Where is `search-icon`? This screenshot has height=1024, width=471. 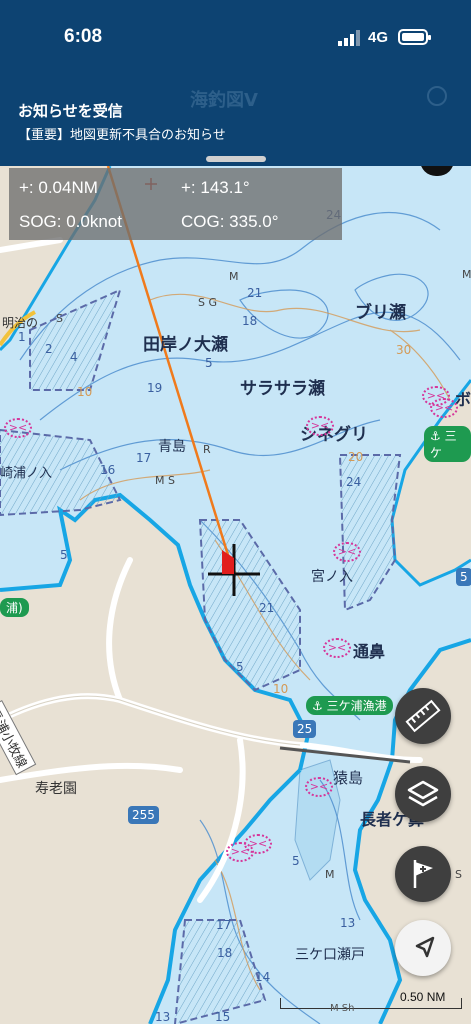
search-icon is located at coordinates (437, 96).